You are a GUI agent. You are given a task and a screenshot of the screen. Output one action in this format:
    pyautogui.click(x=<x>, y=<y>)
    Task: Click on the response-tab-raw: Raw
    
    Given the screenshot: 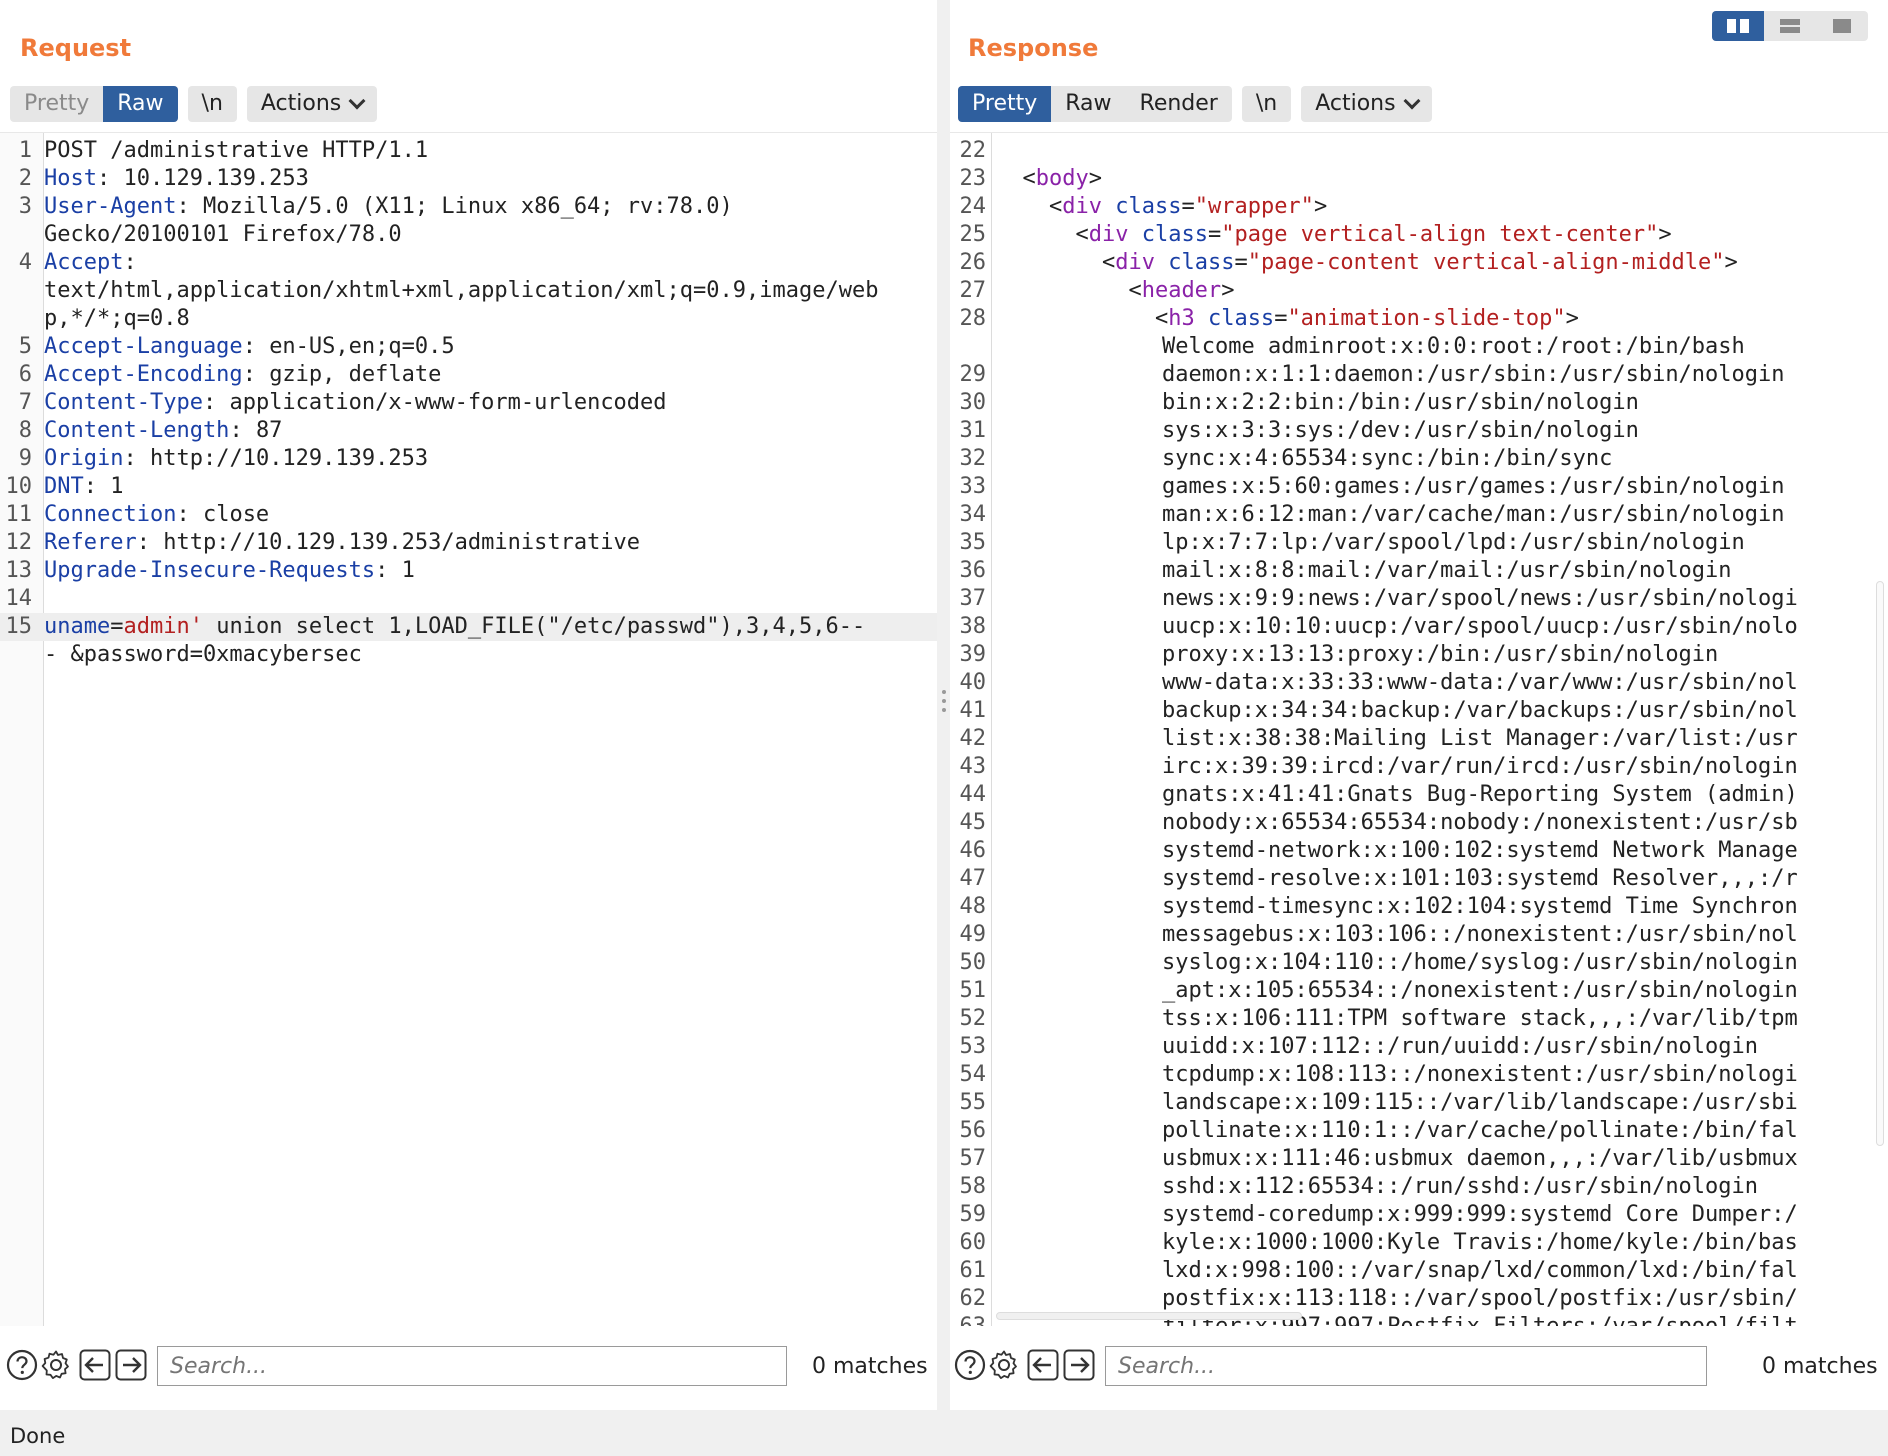 What is the action you would take?
    pyautogui.click(x=1088, y=104)
    